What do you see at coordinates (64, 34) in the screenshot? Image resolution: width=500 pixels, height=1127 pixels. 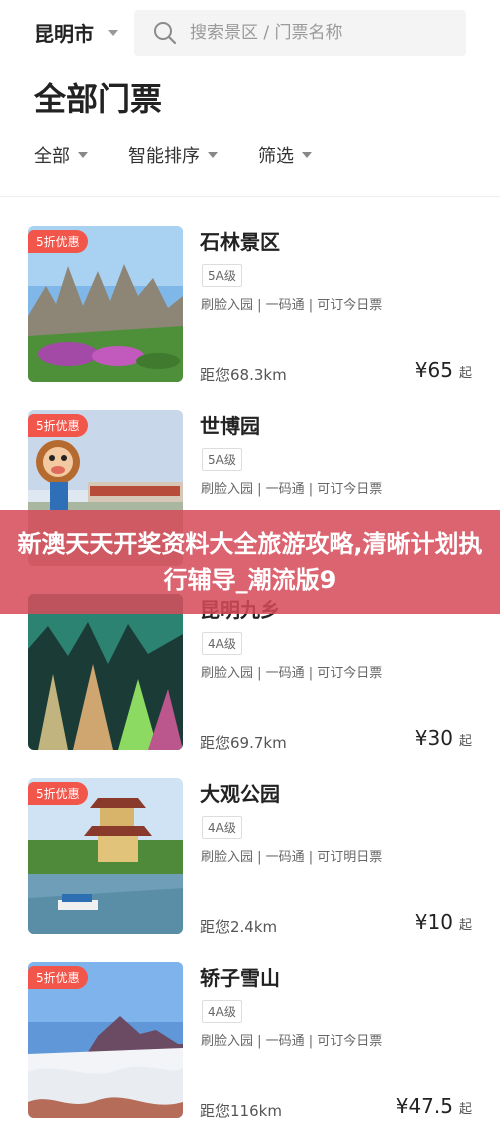 I see `city-label: 昆明市` at bounding box center [64, 34].